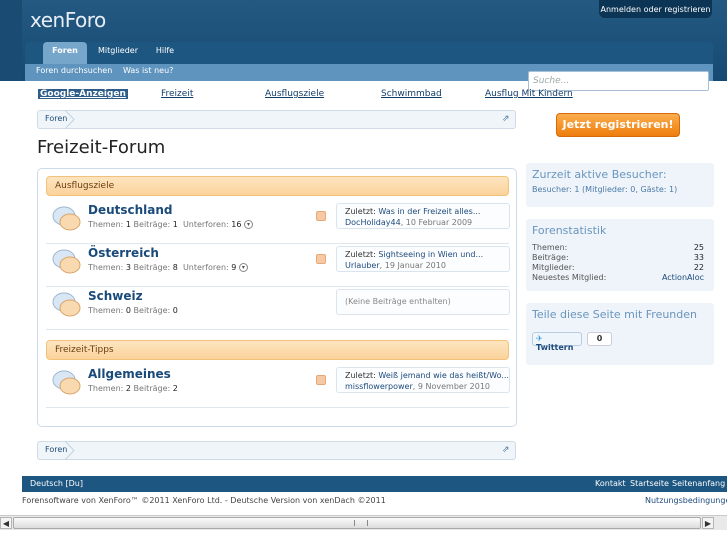 This screenshot has width=727, height=545. Describe the element at coordinates (133, 388) in the screenshot. I see `forum-stats: Themen: 2 Beiträge: 2` at that location.